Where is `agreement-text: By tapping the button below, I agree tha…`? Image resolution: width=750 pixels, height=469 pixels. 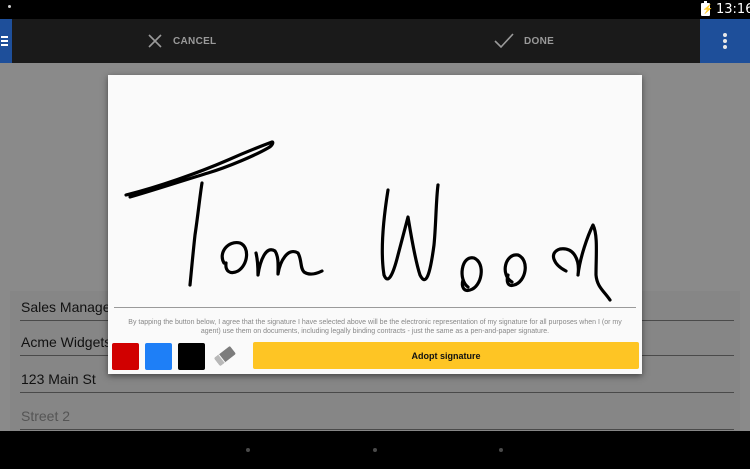 agreement-text: By tapping the button below, I agree tha… is located at coordinates (375, 327).